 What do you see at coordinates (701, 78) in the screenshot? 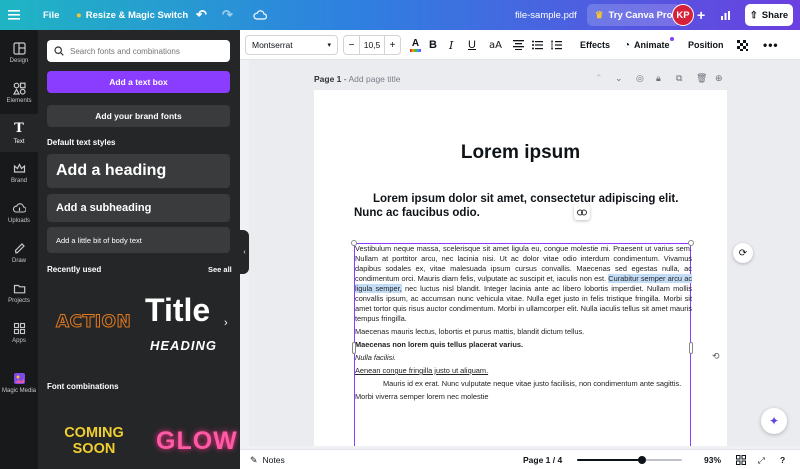
I see `delete-page-icon: 🗑︎` at bounding box center [701, 78].